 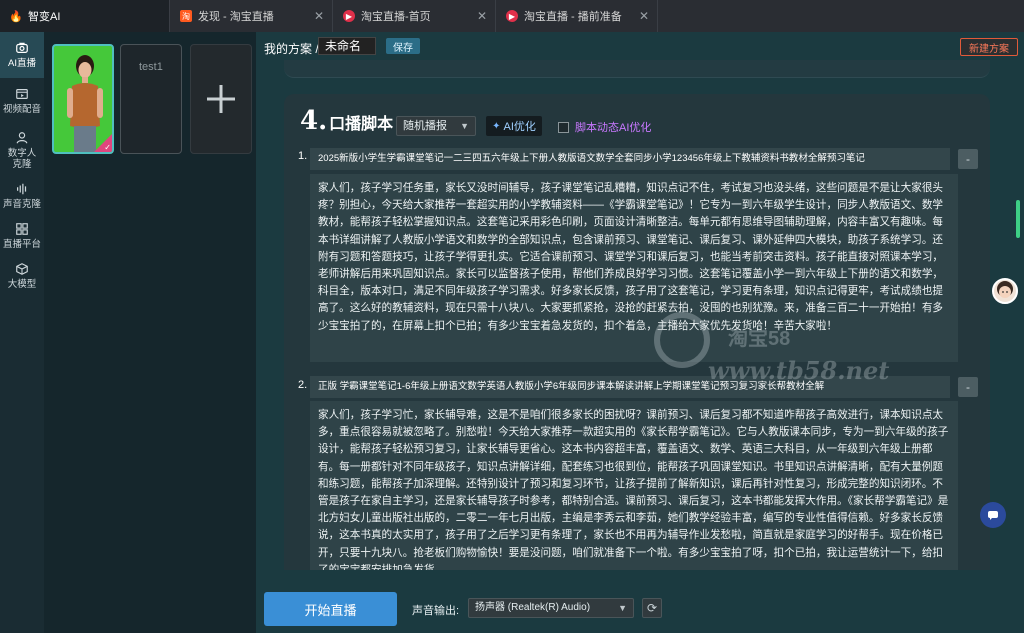 What do you see at coordinates (22, 236) in the screenshot?
I see `sidebar-item-live-platform: 直播平台` at bounding box center [22, 236].